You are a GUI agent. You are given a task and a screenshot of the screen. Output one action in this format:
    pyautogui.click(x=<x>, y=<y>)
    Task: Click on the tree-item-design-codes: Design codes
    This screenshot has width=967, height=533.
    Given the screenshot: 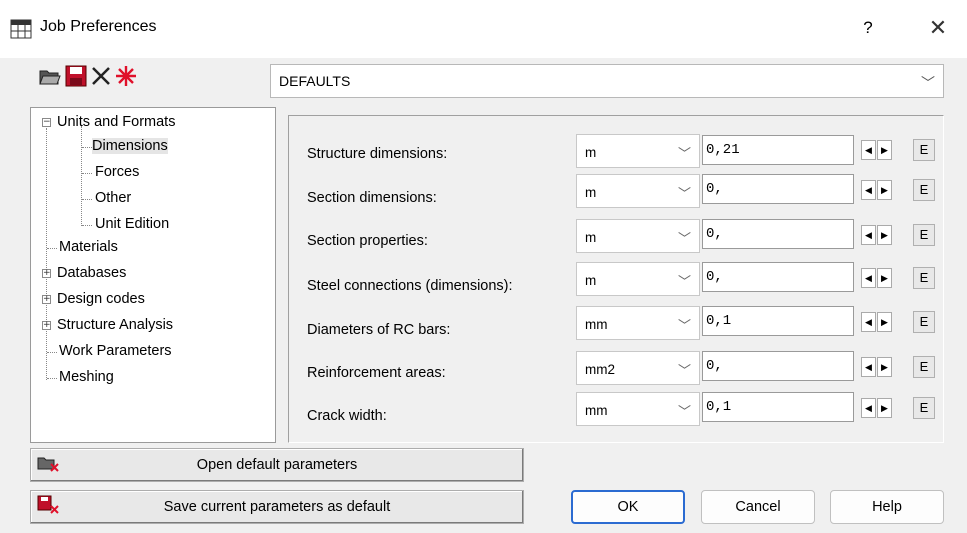 What is the action you would take?
    pyautogui.click(x=101, y=299)
    